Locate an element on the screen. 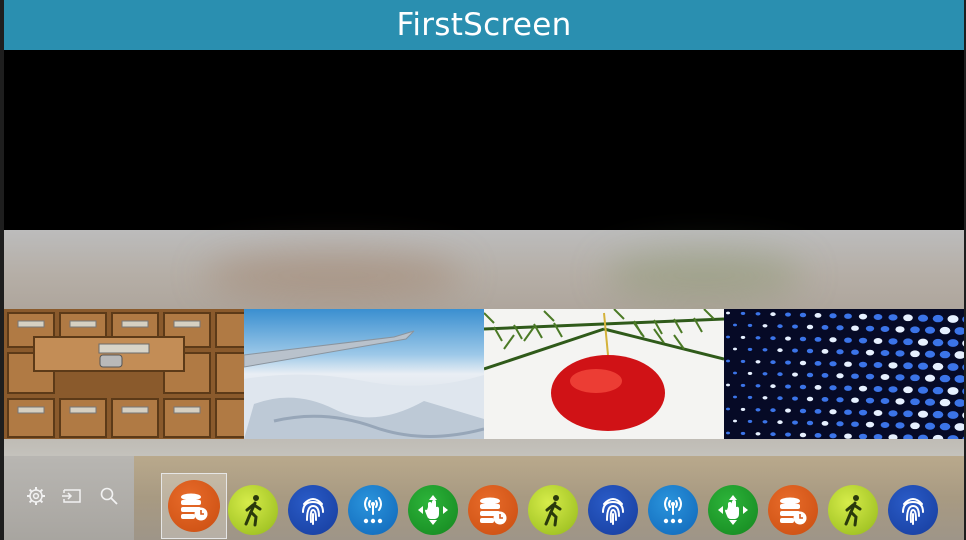 This screenshot has height=540, width=966. input-source-icon is located at coordinates (72, 496).